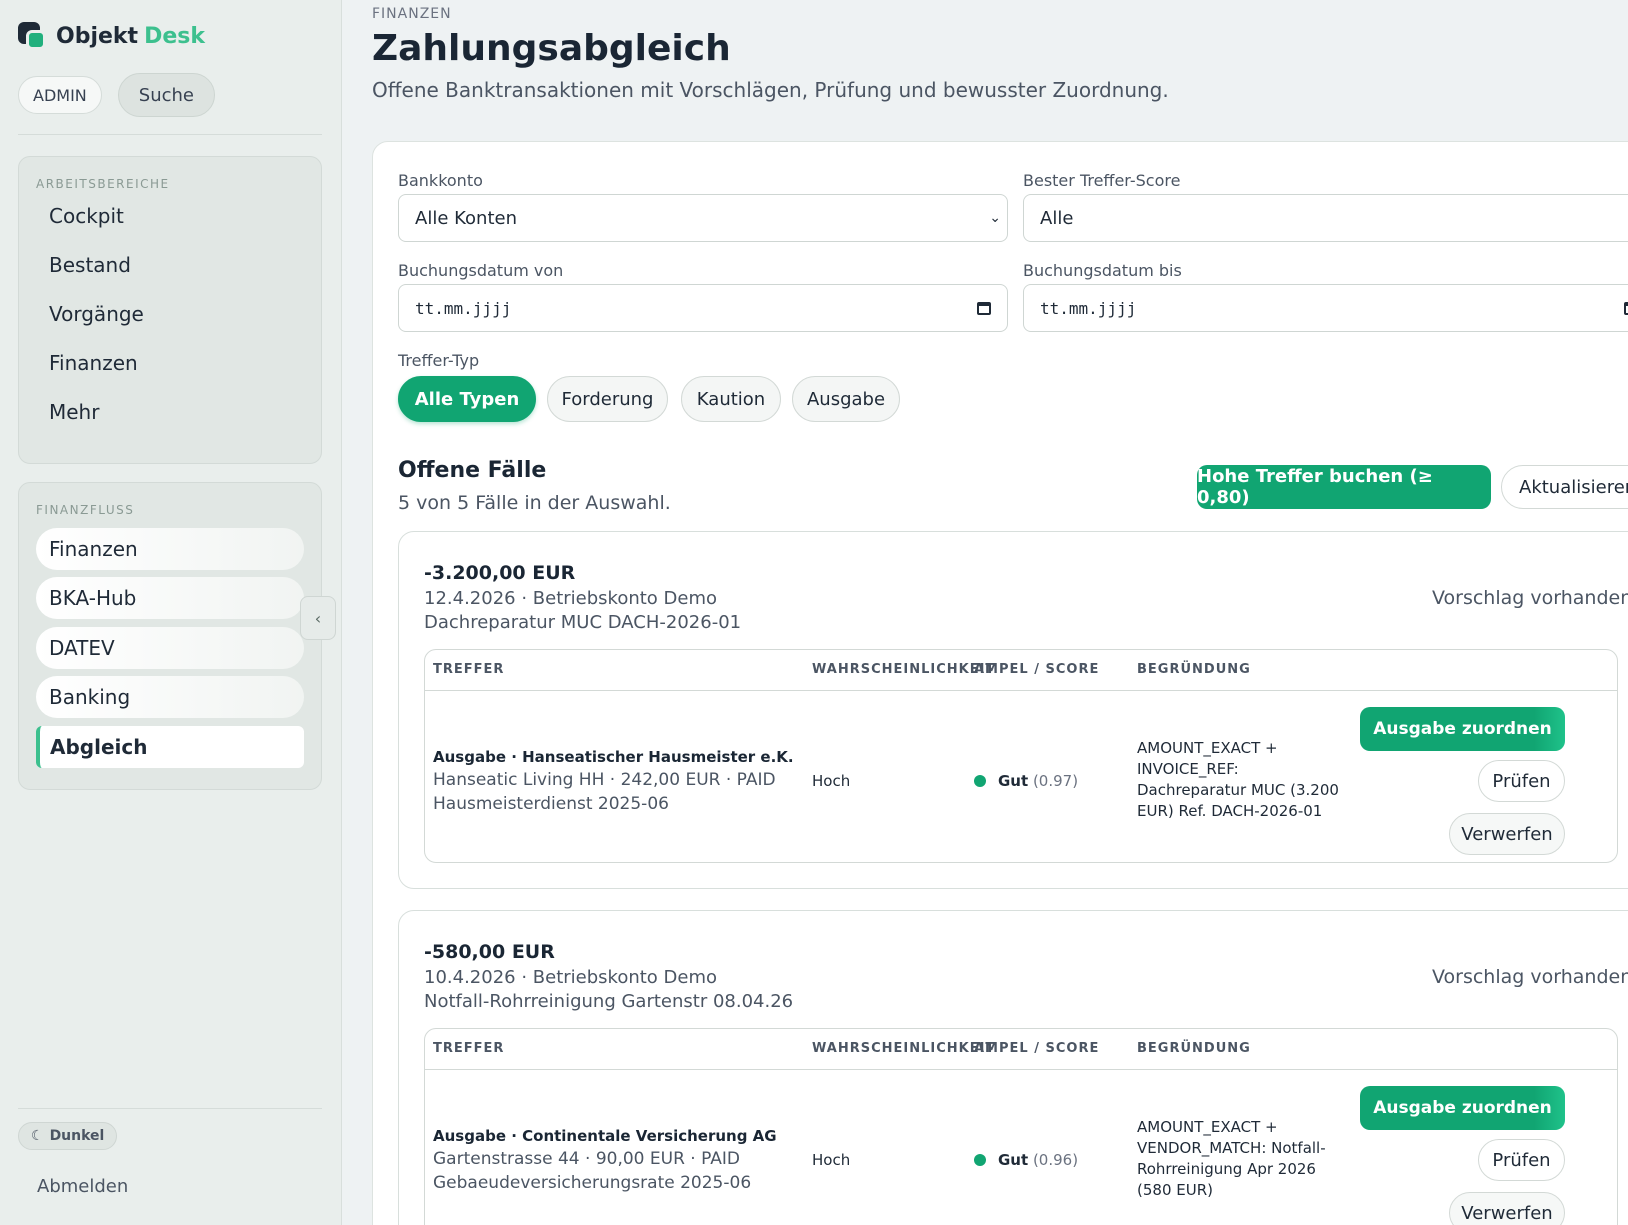 Image resolution: width=1628 pixels, height=1225 pixels. I want to click on sidebar-item-vorgaenge: Vorgänge, so click(96, 314).